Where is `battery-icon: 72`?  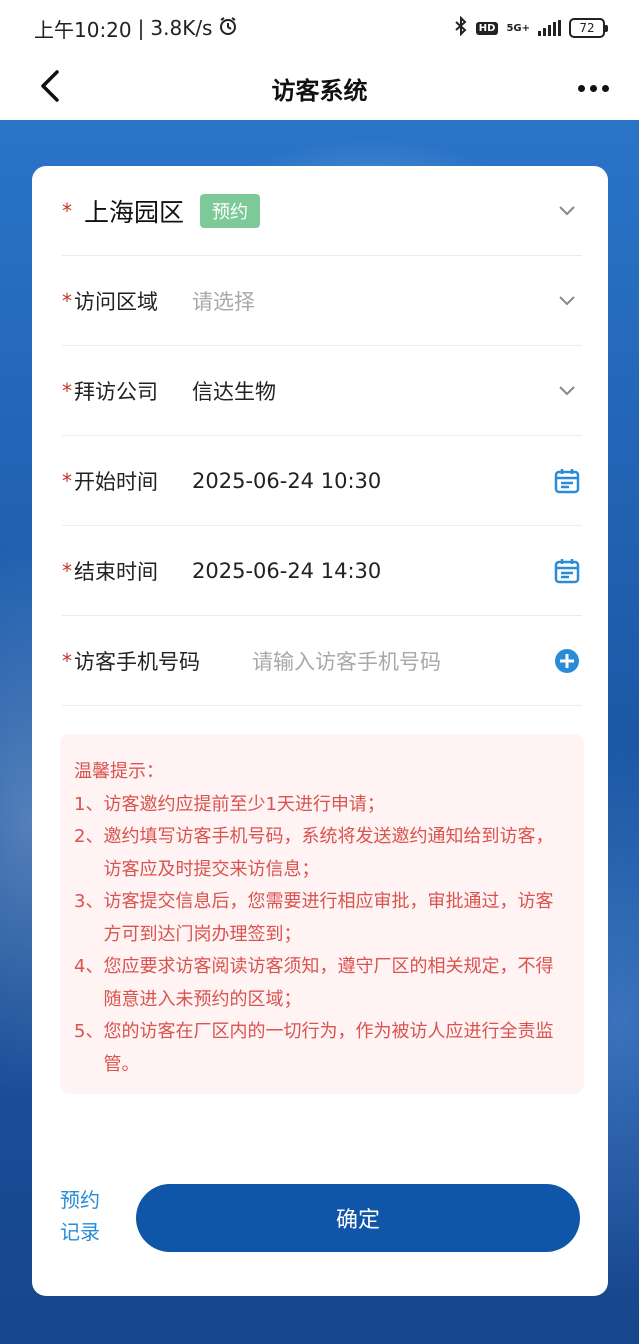 battery-icon: 72 is located at coordinates (588, 28).